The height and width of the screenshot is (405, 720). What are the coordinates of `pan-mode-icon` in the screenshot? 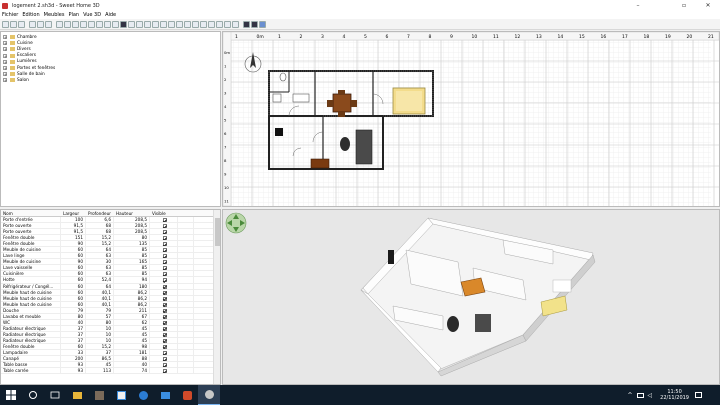 It's located at (131, 24).